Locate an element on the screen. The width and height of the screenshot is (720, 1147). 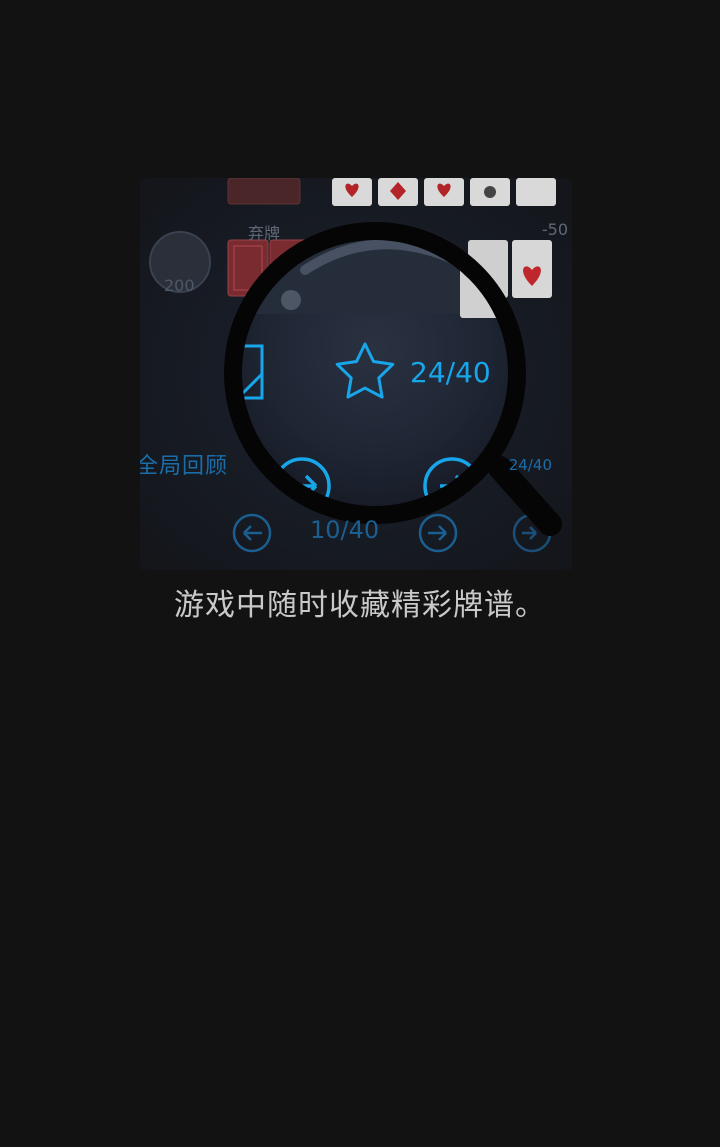
penalty-label: -50 is located at coordinates (554, 229).